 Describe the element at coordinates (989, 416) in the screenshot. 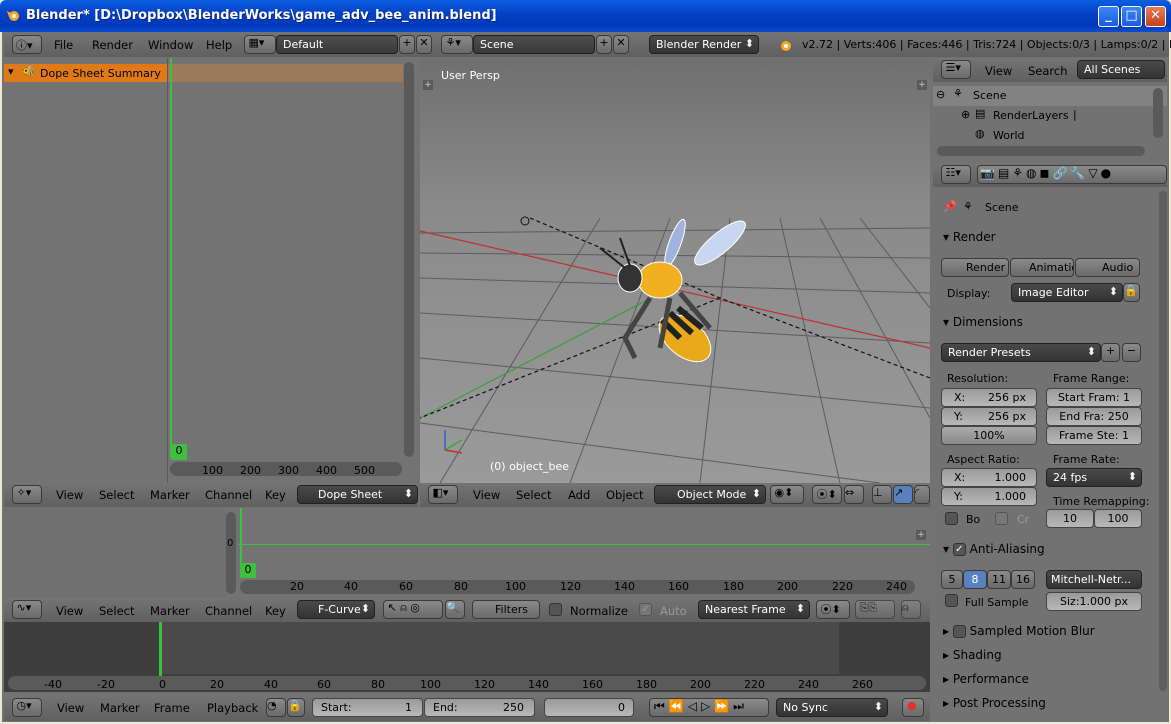

I see `resolution-y-field: Y: 256 px` at that location.